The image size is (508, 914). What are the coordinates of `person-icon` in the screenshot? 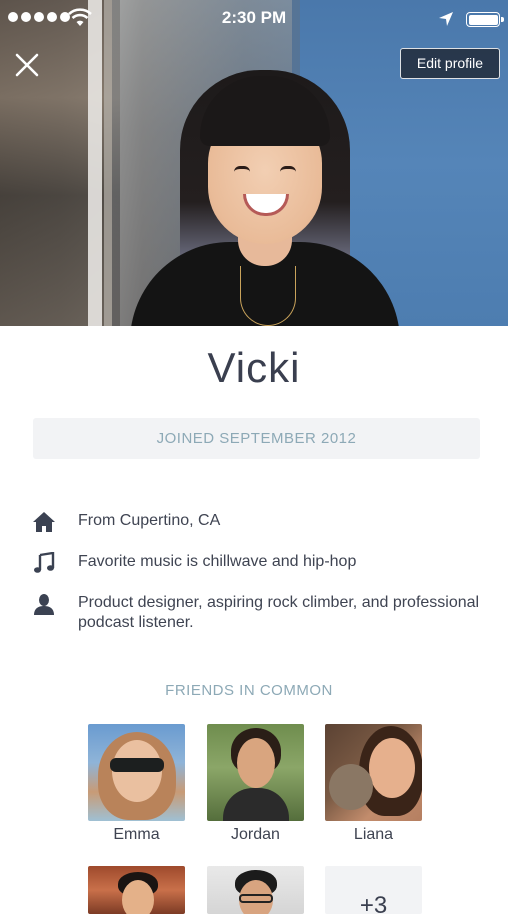 It's located at (44, 604).